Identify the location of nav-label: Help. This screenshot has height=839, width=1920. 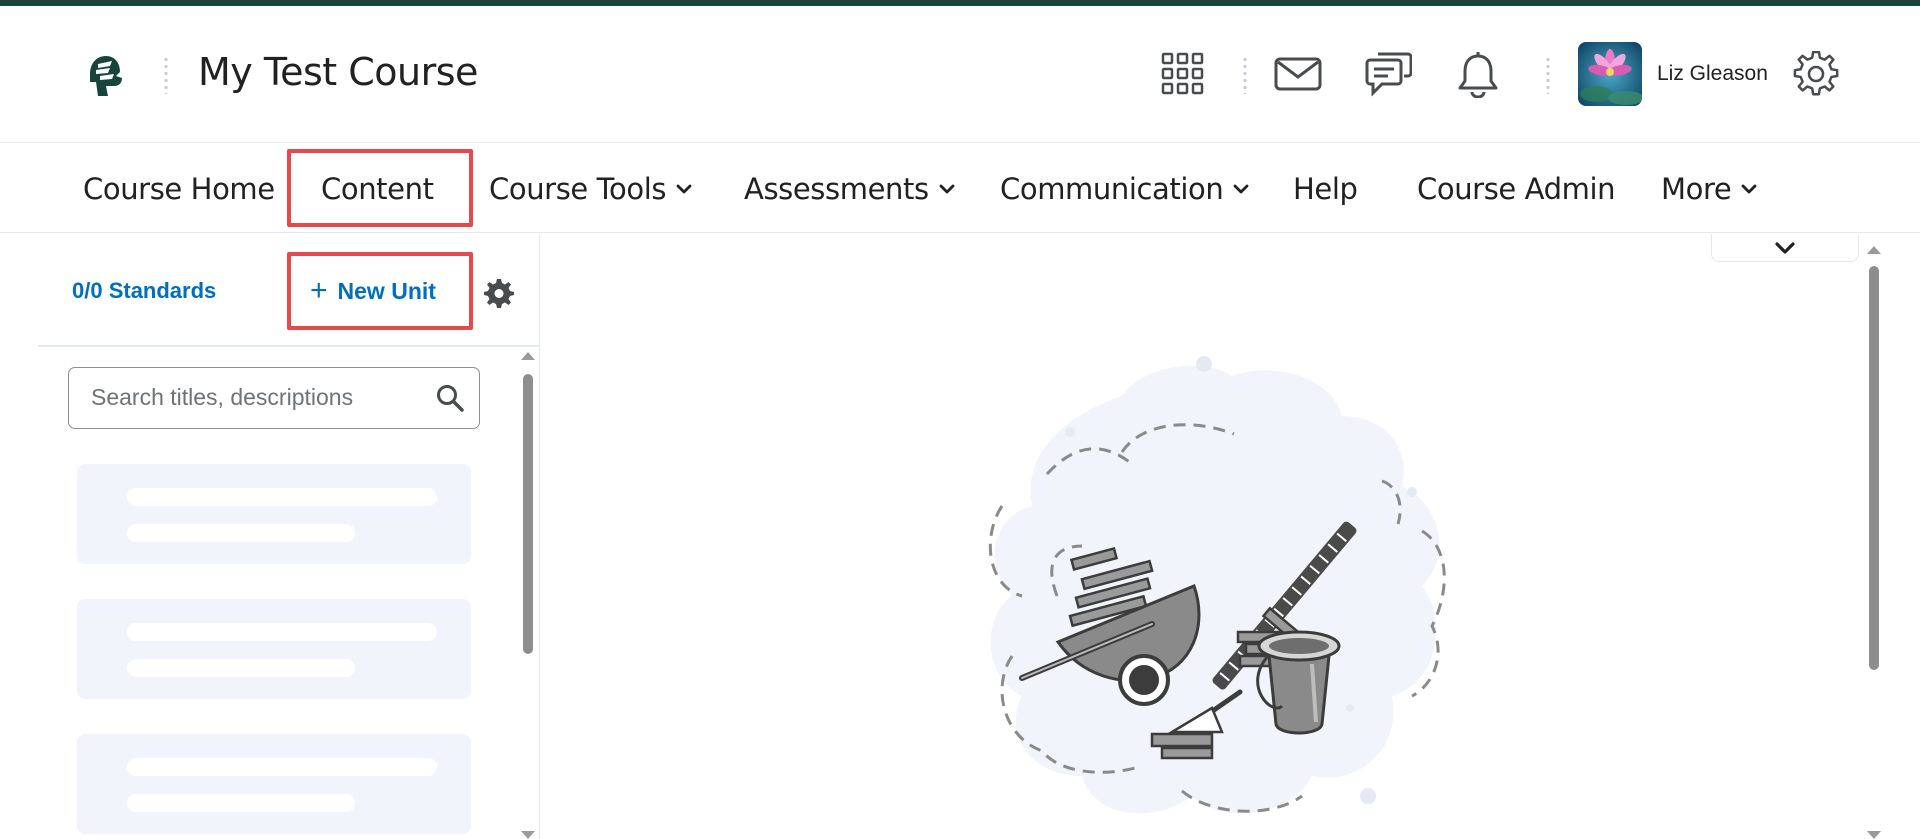
(1325, 189).